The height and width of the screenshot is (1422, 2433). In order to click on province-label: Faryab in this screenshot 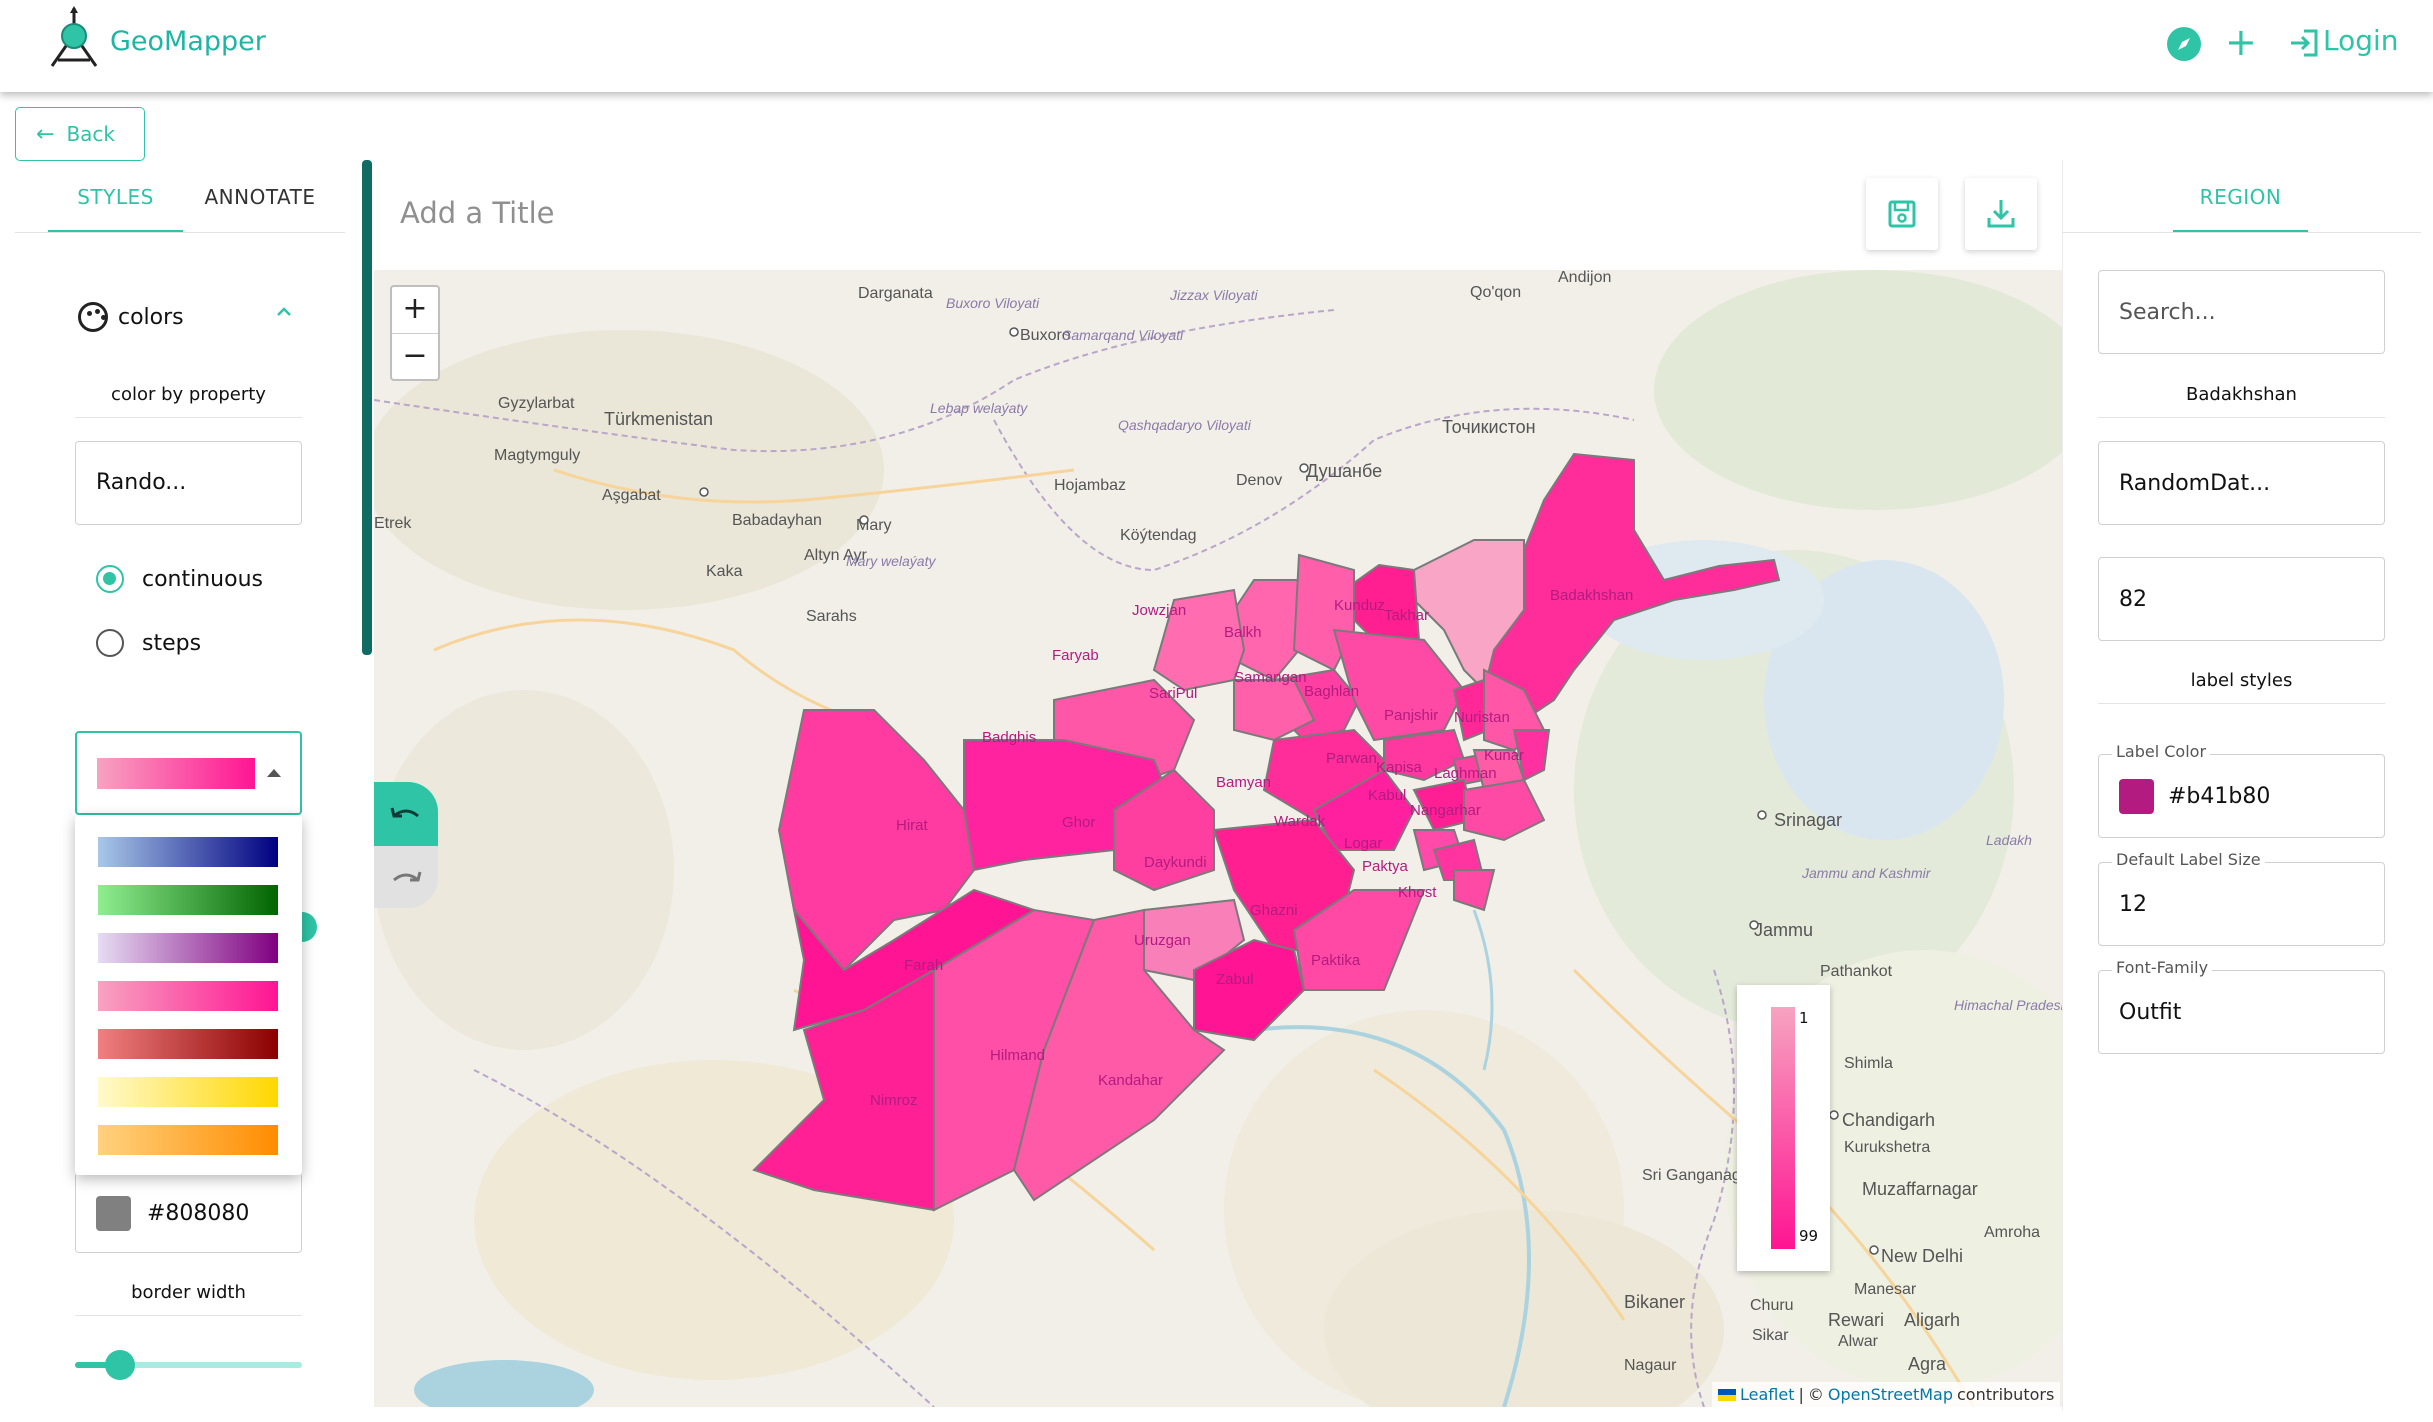, I will do `click(1075, 655)`.